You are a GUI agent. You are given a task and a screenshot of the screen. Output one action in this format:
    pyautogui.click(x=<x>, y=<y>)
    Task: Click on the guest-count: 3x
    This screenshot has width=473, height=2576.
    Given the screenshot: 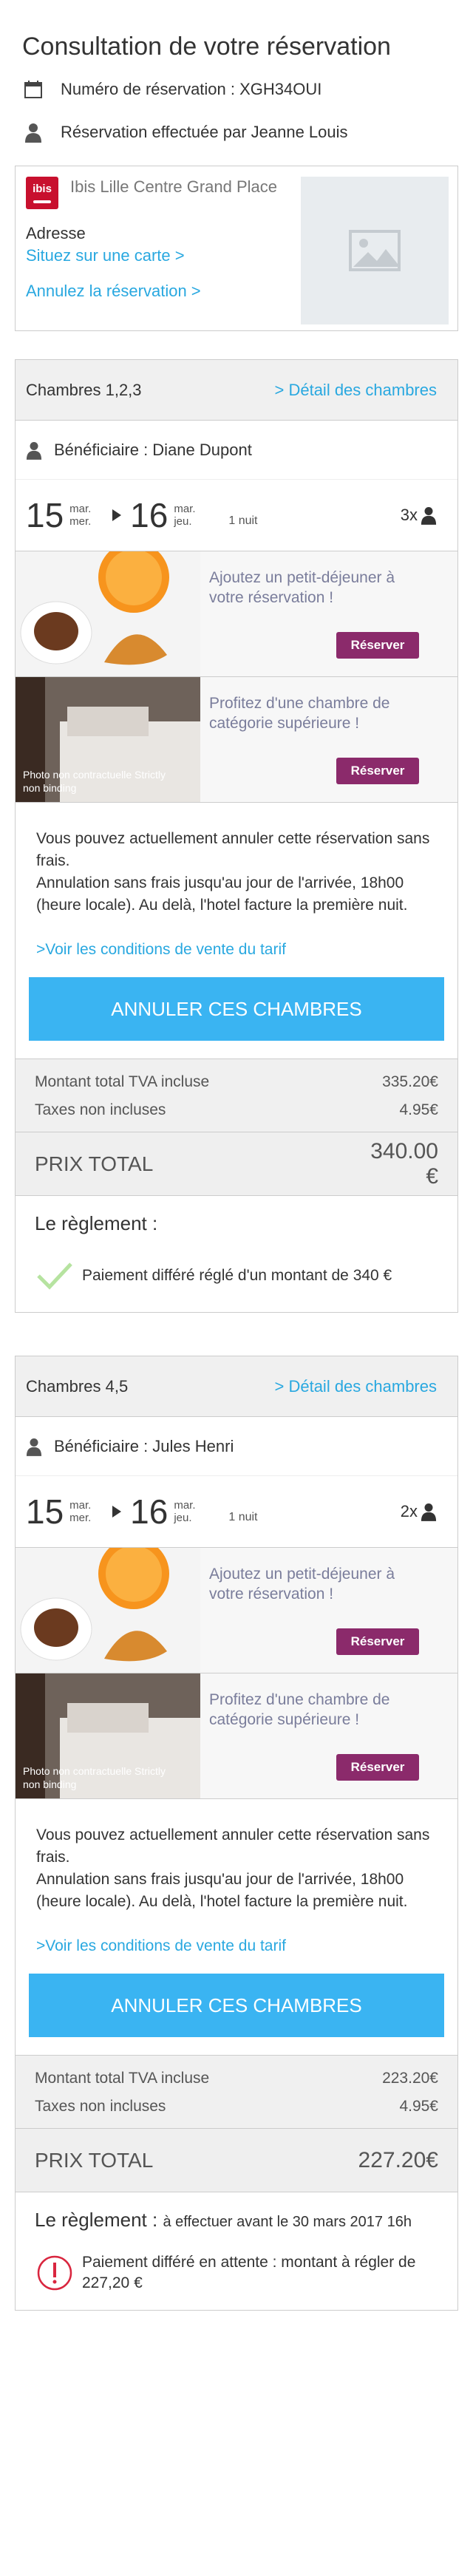 What is the action you would take?
    pyautogui.click(x=419, y=515)
    